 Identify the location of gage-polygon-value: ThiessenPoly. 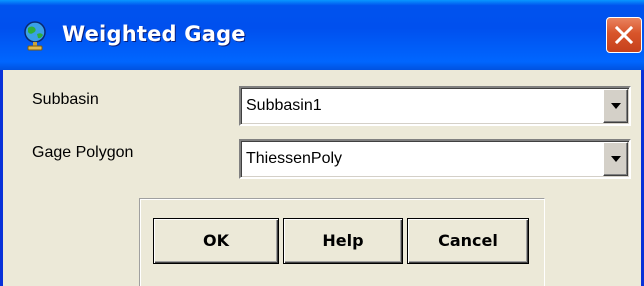
(294, 158).